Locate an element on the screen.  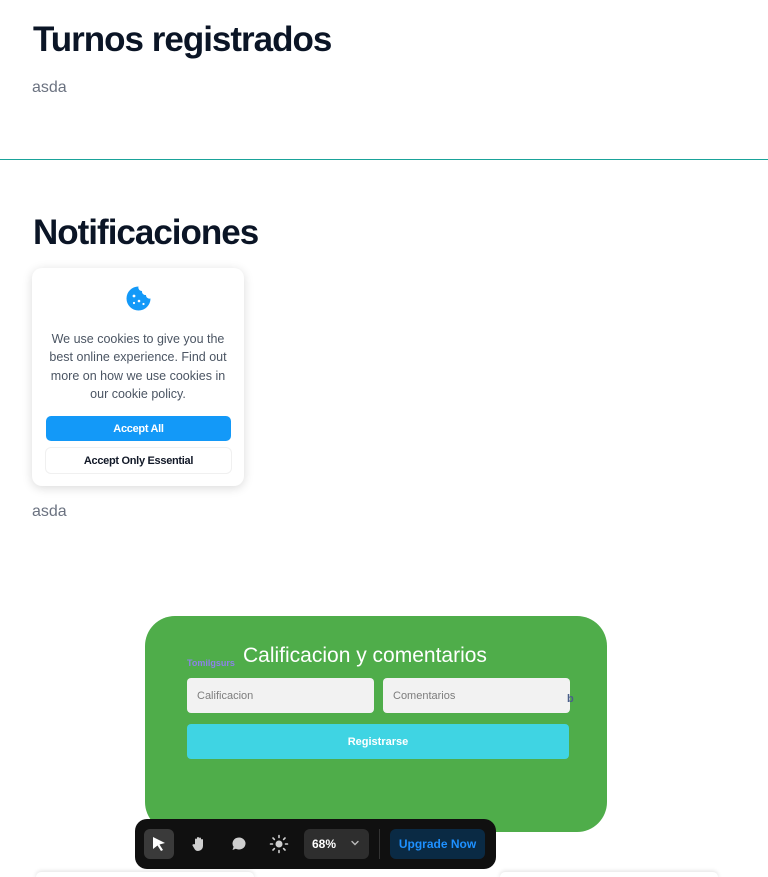
hand-tool is located at coordinates (199, 844).